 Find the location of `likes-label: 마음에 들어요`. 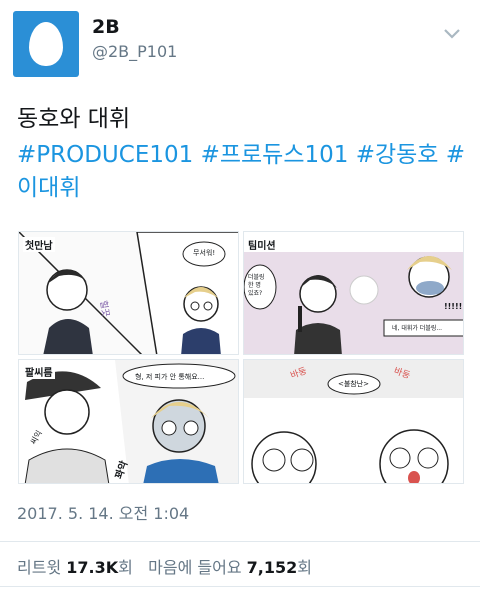

likes-label: 마음에 들어요 is located at coordinates (195, 567).